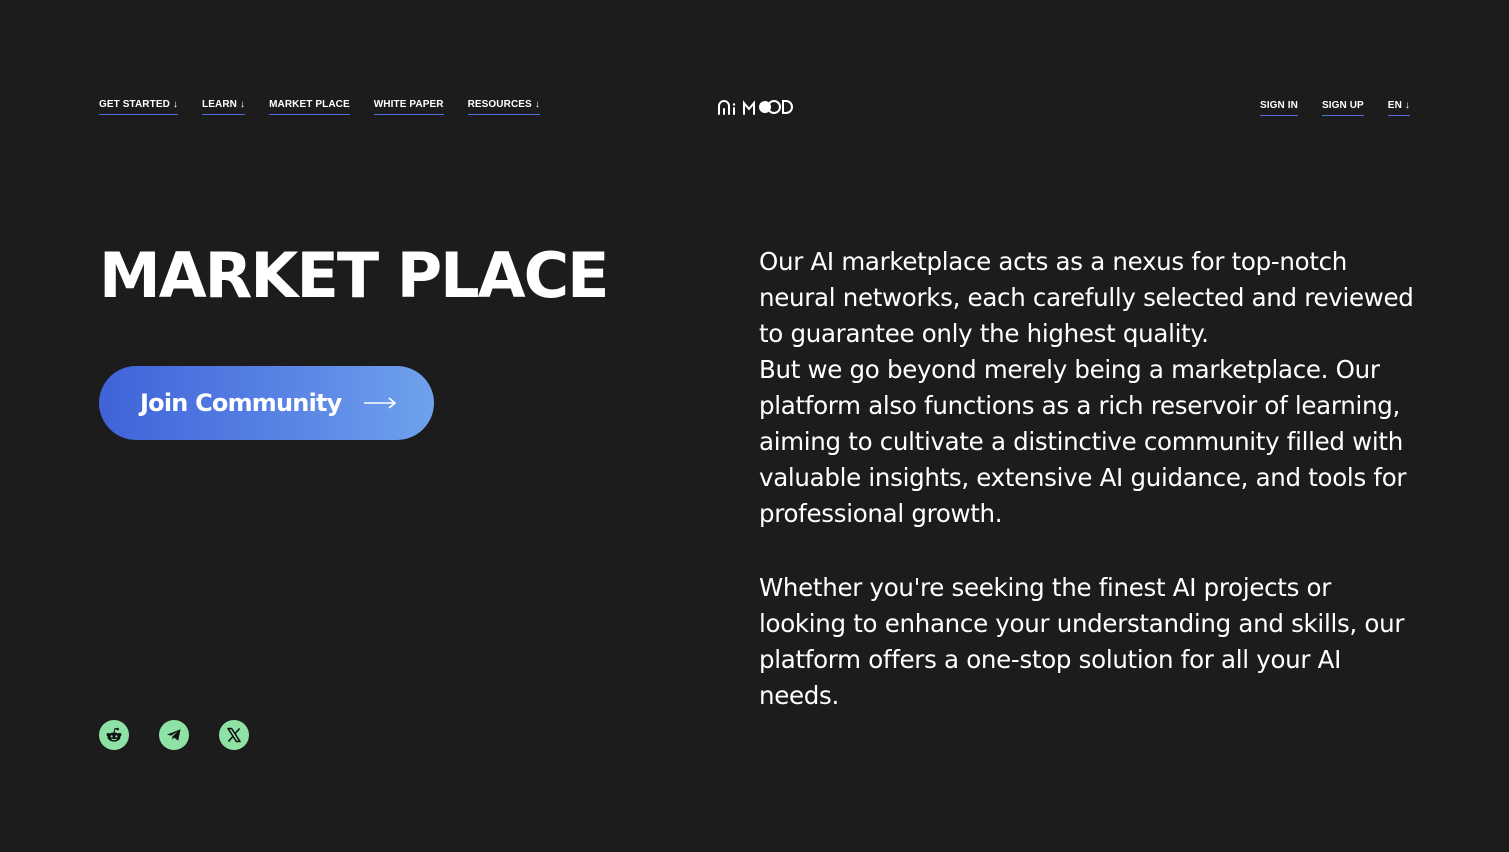 Image resolution: width=1509 pixels, height=852 pixels. What do you see at coordinates (499, 104) in the screenshot?
I see `nav-resources-label: RESOURCES` at bounding box center [499, 104].